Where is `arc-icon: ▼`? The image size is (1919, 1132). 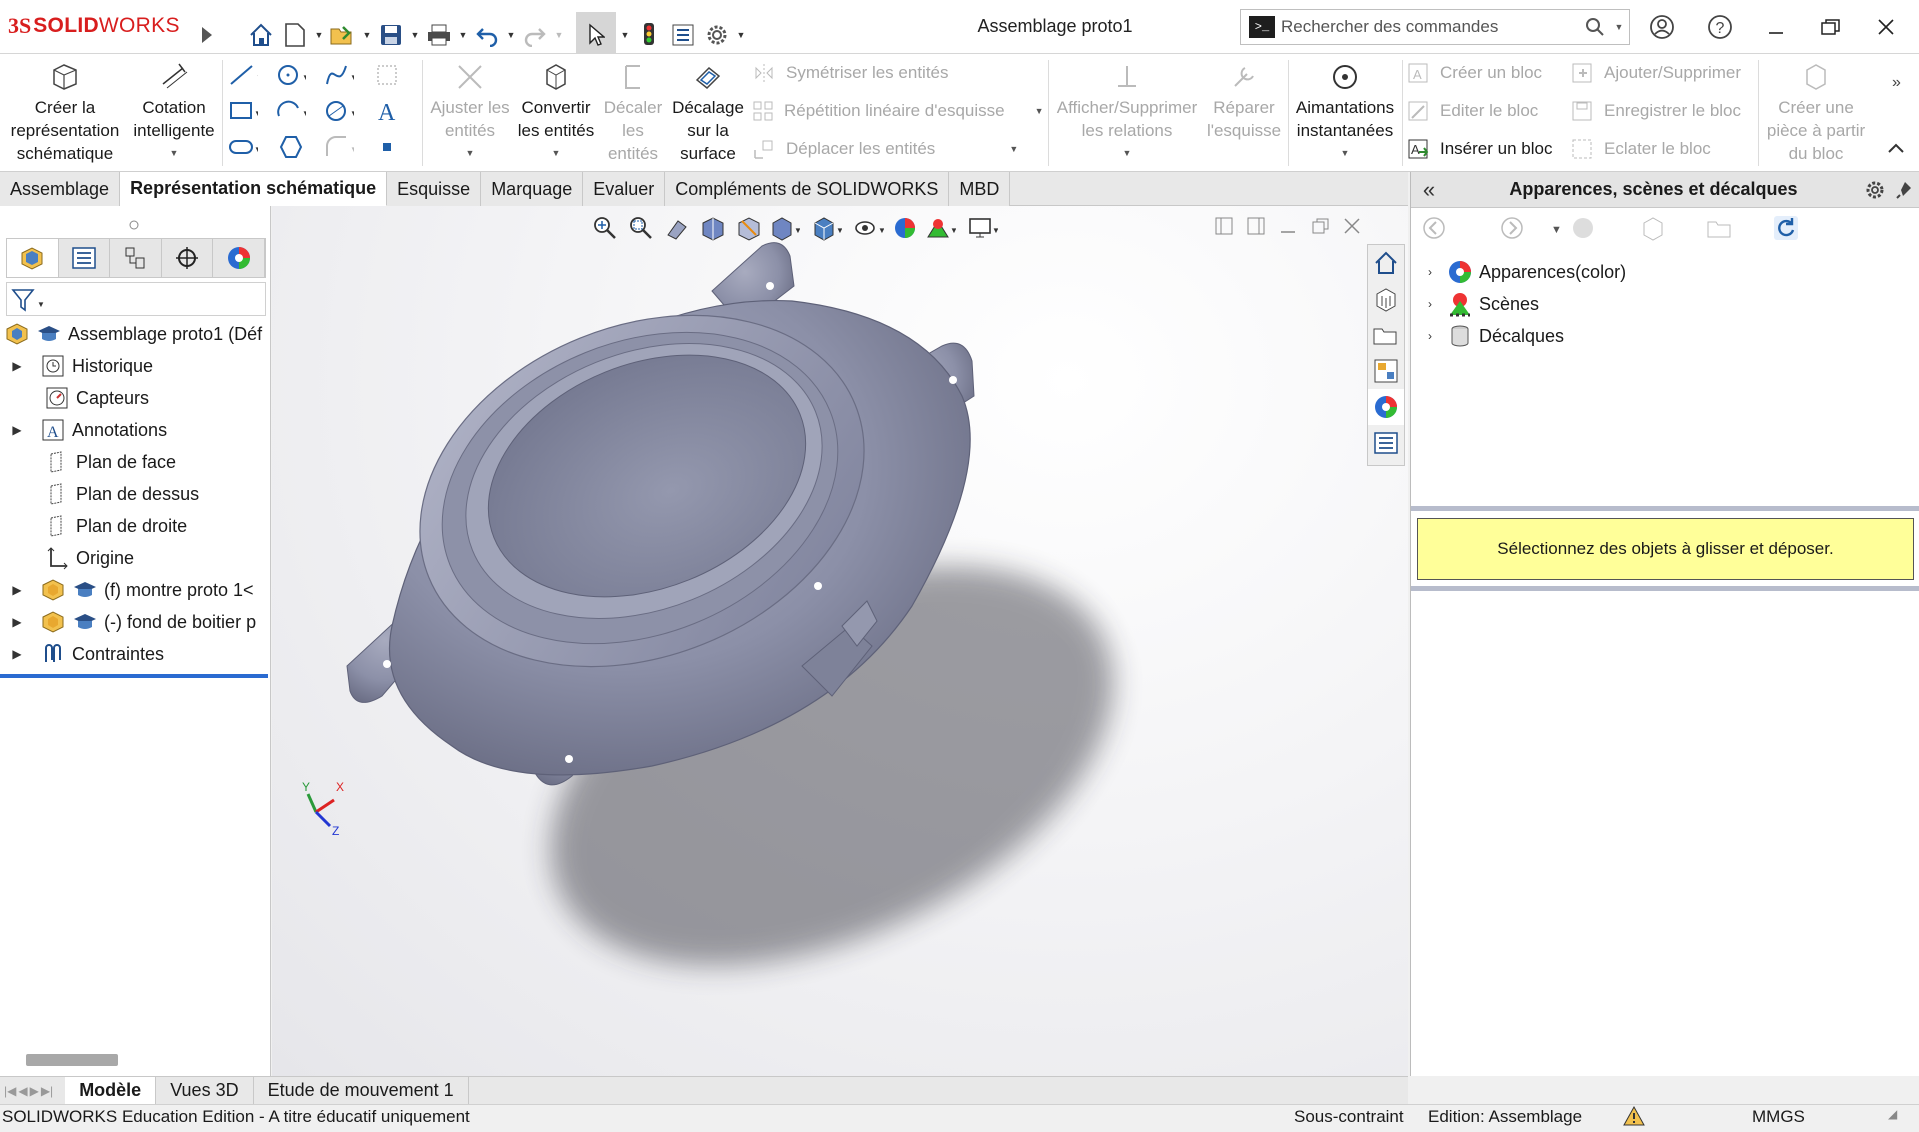
arc-icon: ▼ is located at coordinates (291, 111).